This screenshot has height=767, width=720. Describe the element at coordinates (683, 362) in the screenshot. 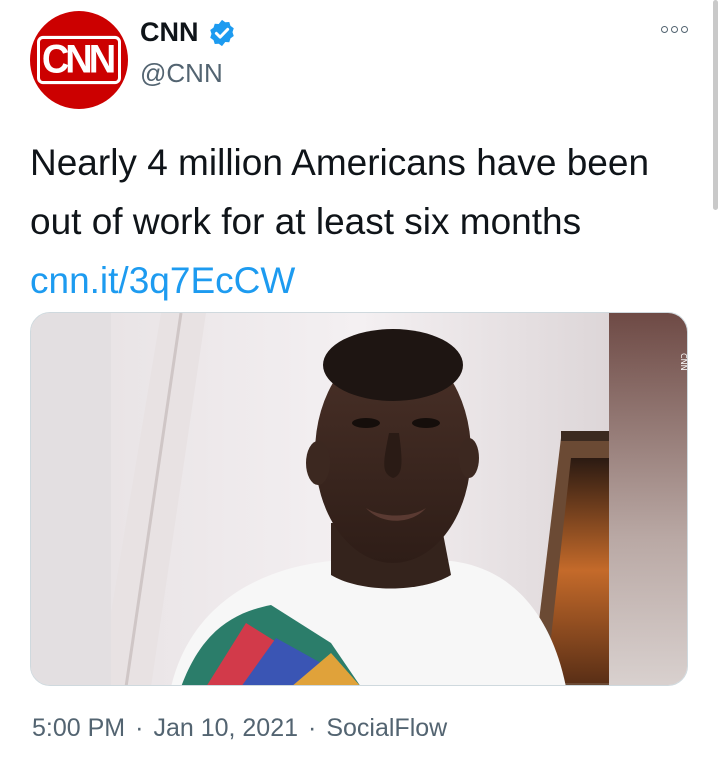

I see `svg-text: CNN` at that location.